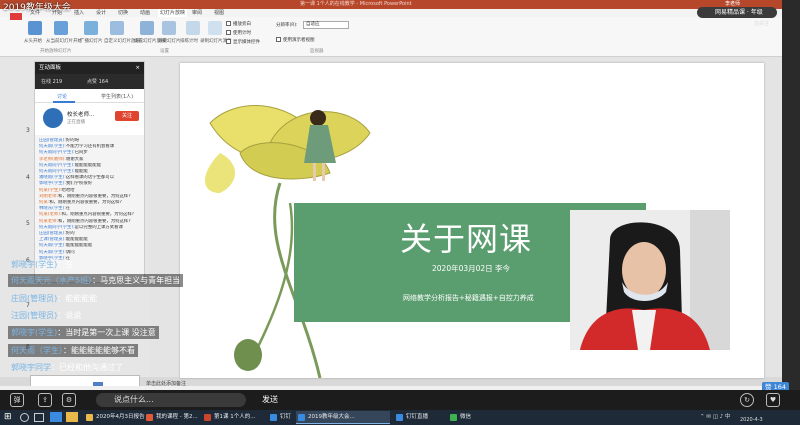 Image resolution: width=800 pixels, height=425 pixels. Describe the element at coordinates (46, 315) in the screenshot. I see `danmaku-item: 汪园(管理员)：说说` at that location.